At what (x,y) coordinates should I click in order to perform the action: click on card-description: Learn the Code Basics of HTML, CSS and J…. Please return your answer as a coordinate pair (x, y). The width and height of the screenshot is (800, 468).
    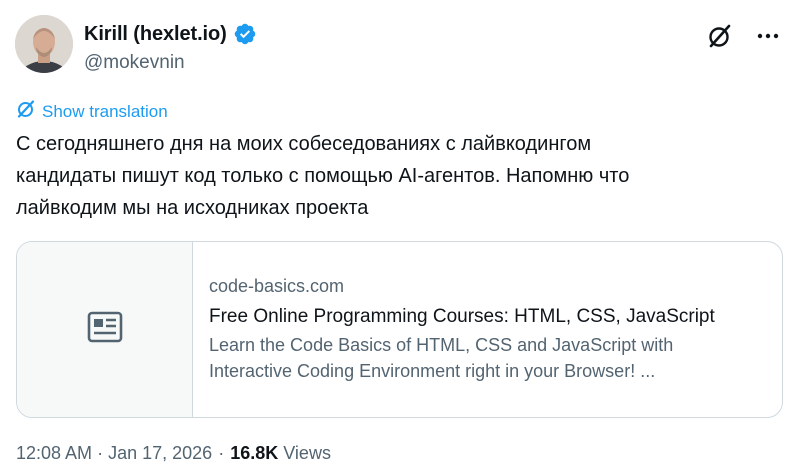
    Looking at the image, I should click on (462, 358).